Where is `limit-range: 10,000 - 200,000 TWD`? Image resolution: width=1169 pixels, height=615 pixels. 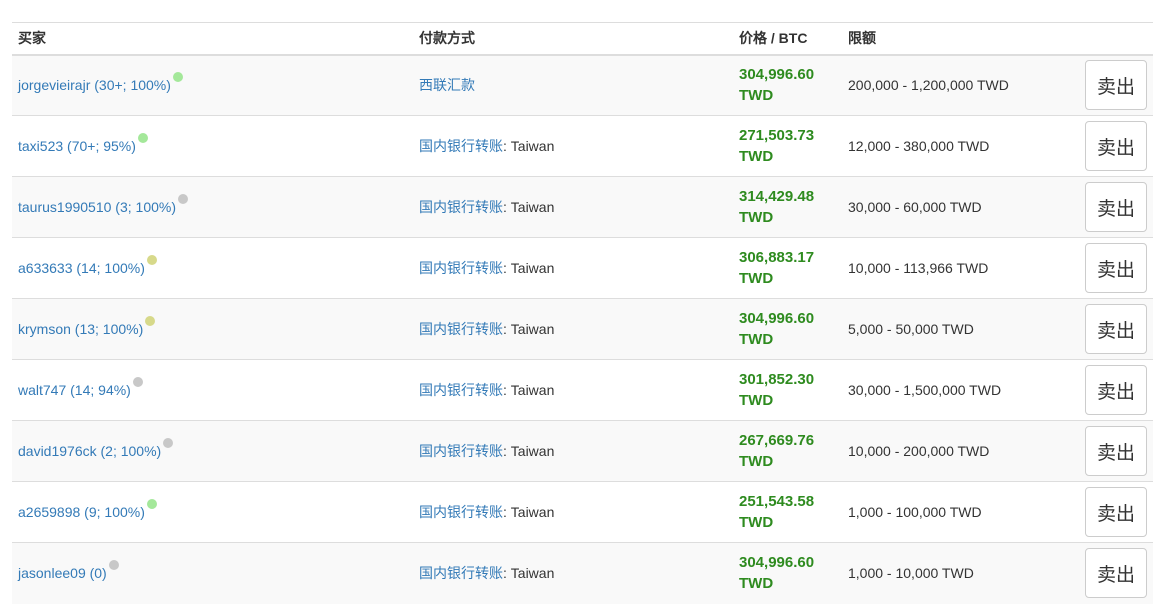 limit-range: 10,000 - 200,000 TWD is located at coordinates (919, 451).